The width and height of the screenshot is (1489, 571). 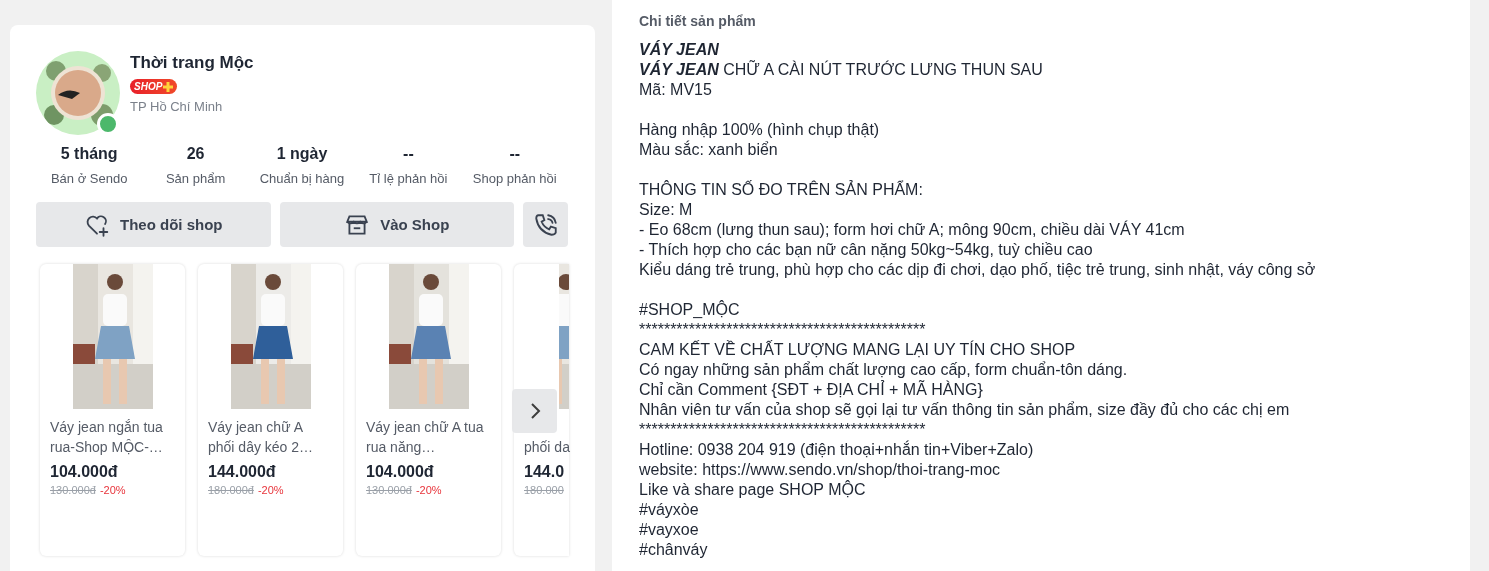 I want to click on phone-icon, so click(x=545, y=224).